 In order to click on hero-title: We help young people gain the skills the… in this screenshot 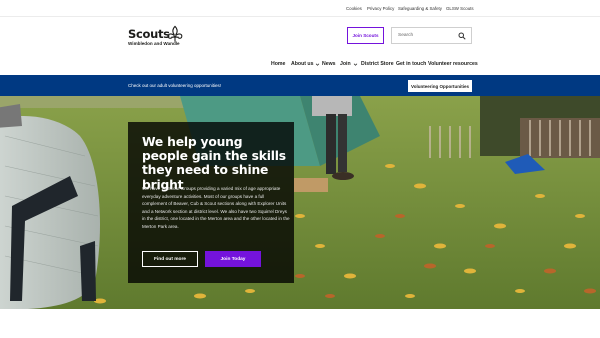, I will do `click(214, 163)`.